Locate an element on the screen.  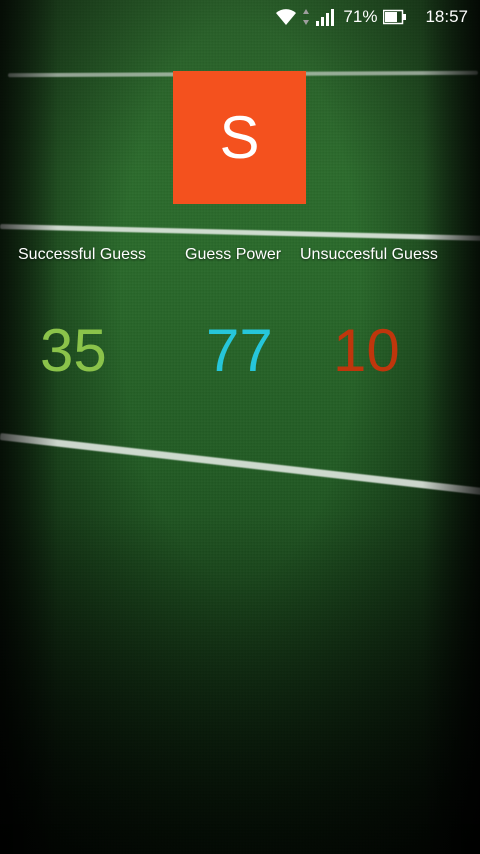
unsuccessful-guess-label: Unsuccesful Guess is located at coordinates (369, 254).